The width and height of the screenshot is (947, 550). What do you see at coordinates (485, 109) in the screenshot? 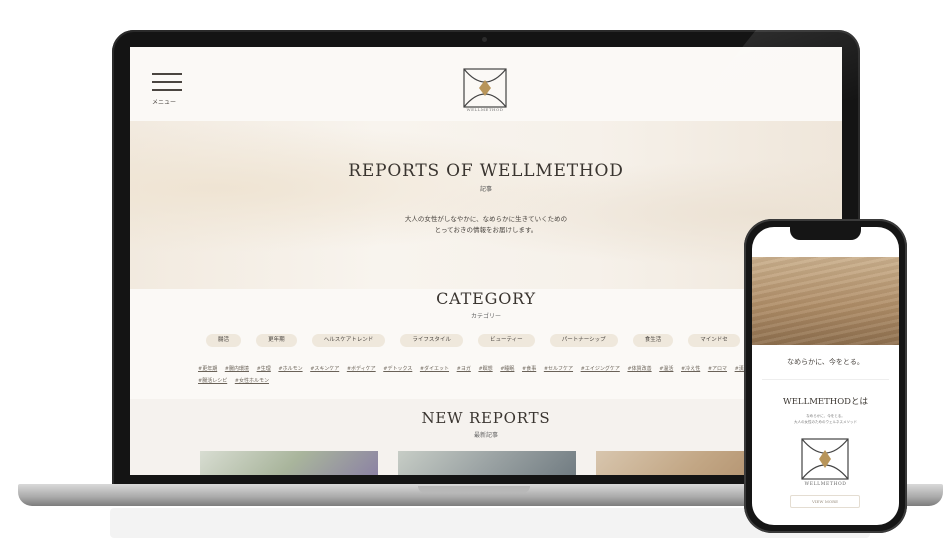
I see `logo-caption: WELLMETHOD` at bounding box center [485, 109].